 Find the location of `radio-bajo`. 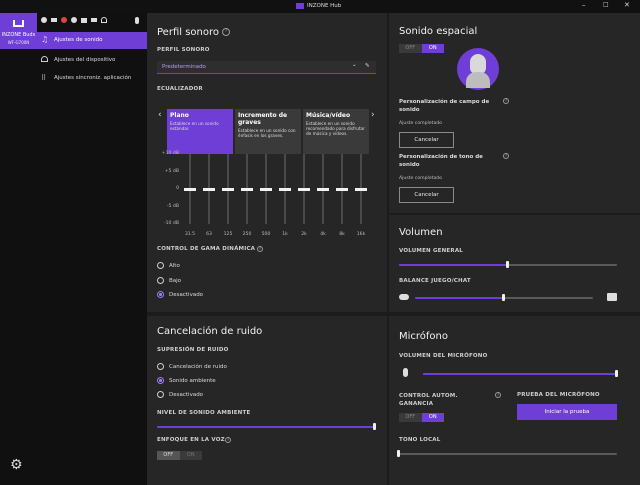

radio-bajo is located at coordinates (160, 280).